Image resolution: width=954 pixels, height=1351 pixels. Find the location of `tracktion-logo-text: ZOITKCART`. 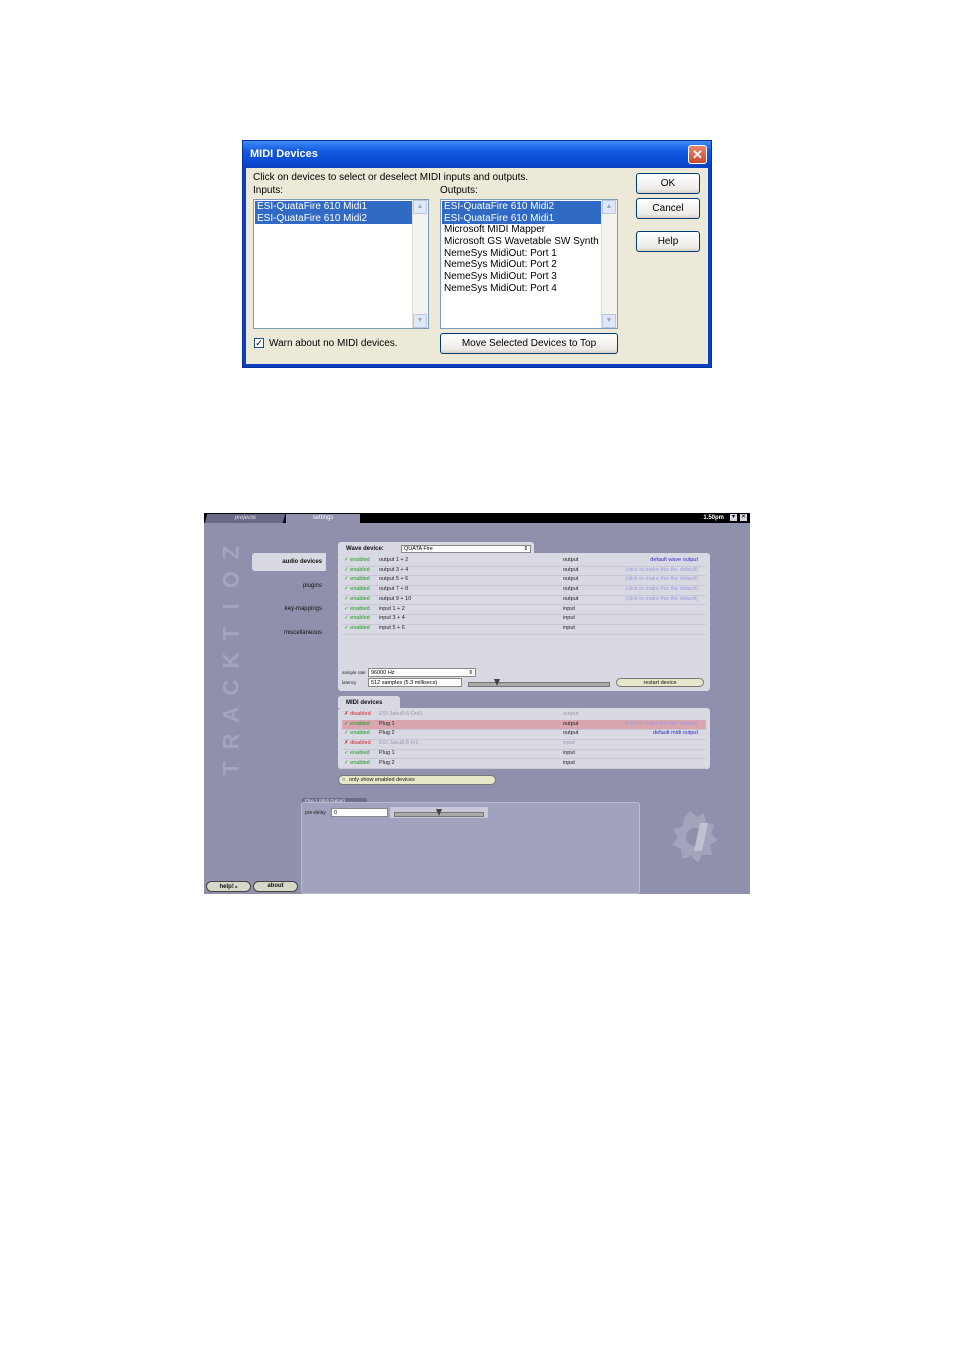

tracktion-logo-text: ZOITKCART is located at coordinates (231, 660).